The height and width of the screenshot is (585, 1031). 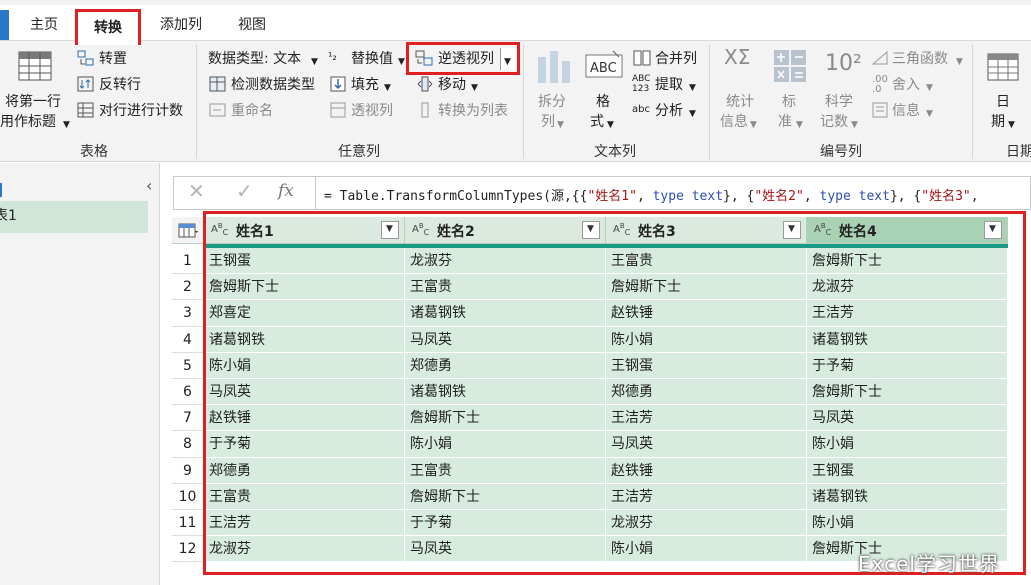 I want to click on file-tab, so click(x=4, y=25).